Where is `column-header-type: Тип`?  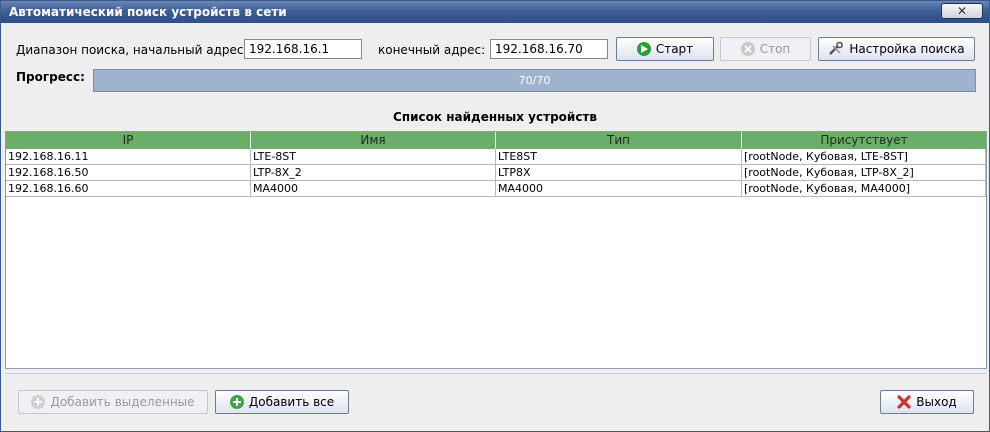 column-header-type: Тип is located at coordinates (619, 140).